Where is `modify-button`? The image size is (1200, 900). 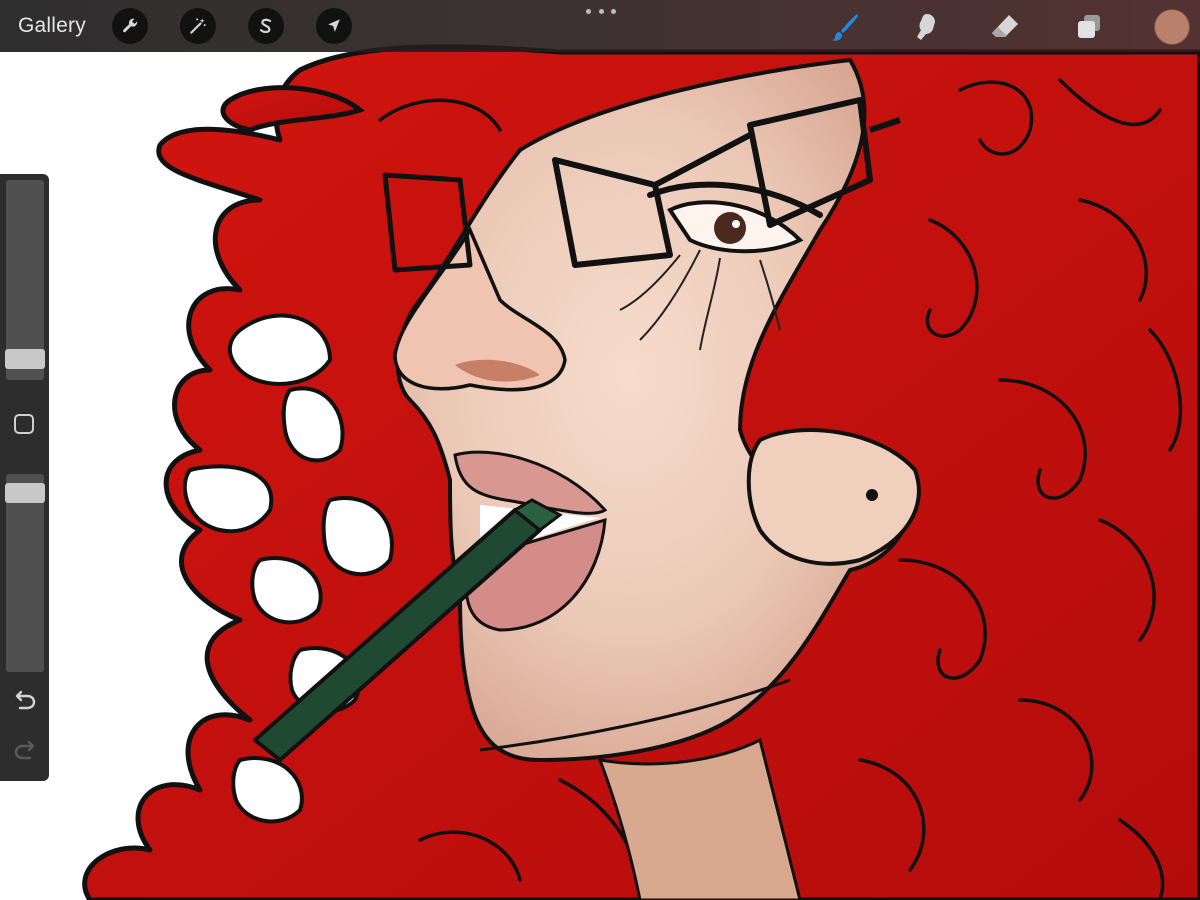
modify-button is located at coordinates (24, 424).